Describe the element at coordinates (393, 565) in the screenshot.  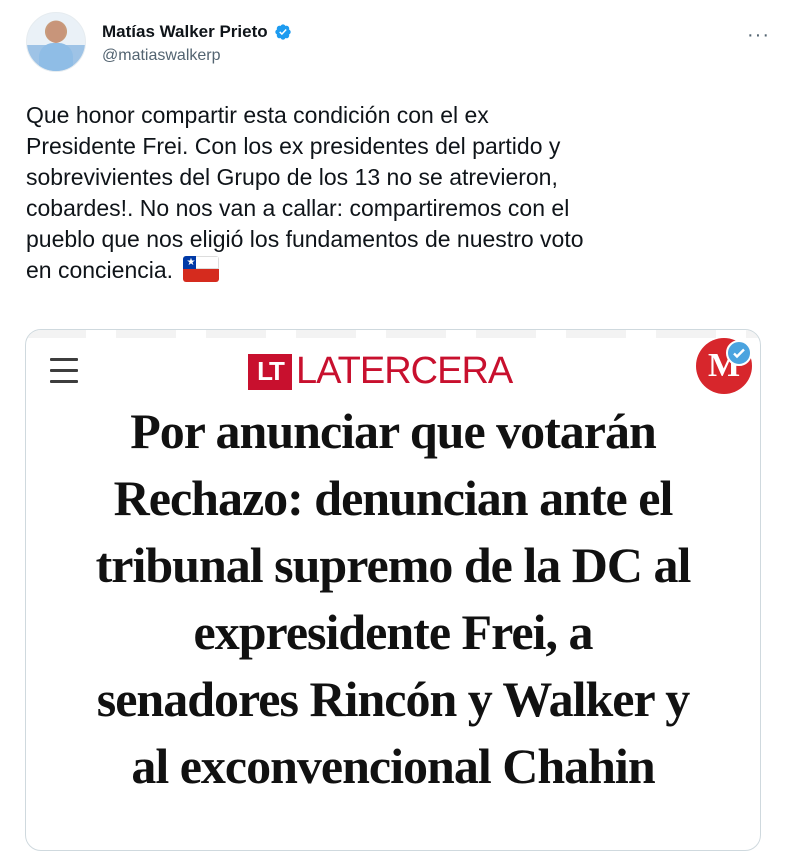
I see `headline-line: tribunal supremo de la DC al` at that location.